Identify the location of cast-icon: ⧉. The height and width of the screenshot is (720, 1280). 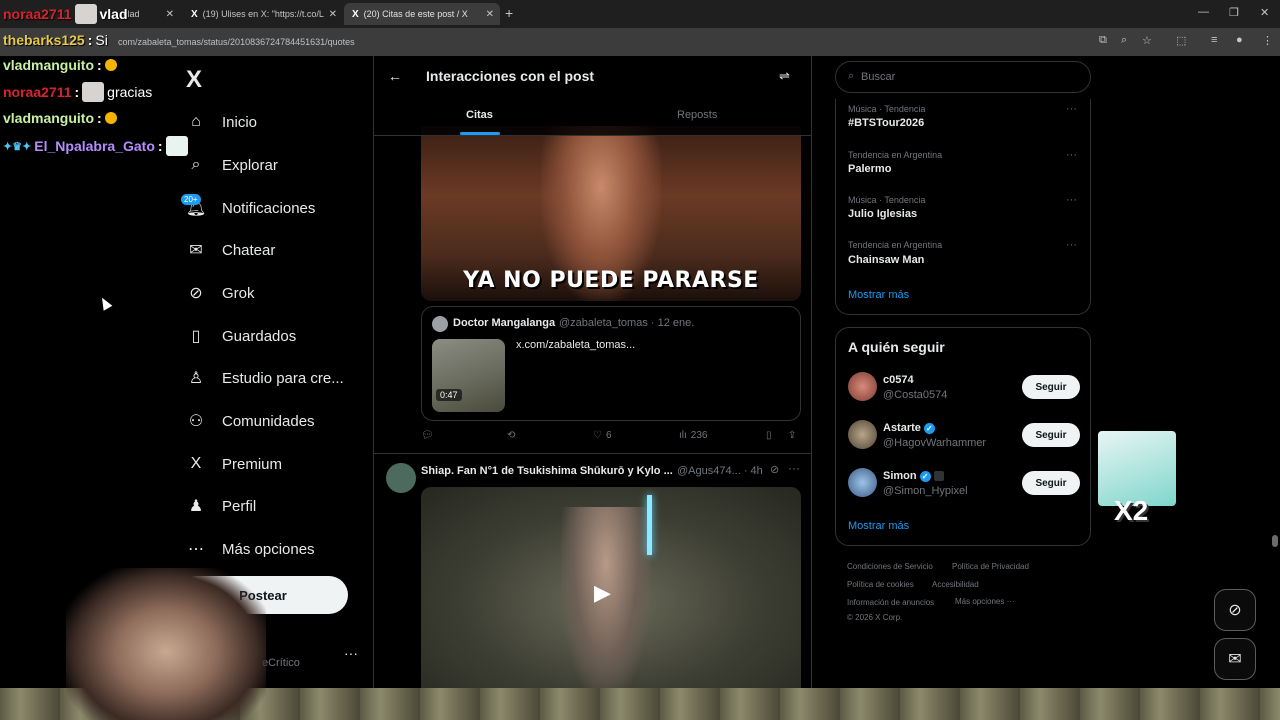
(1103, 40).